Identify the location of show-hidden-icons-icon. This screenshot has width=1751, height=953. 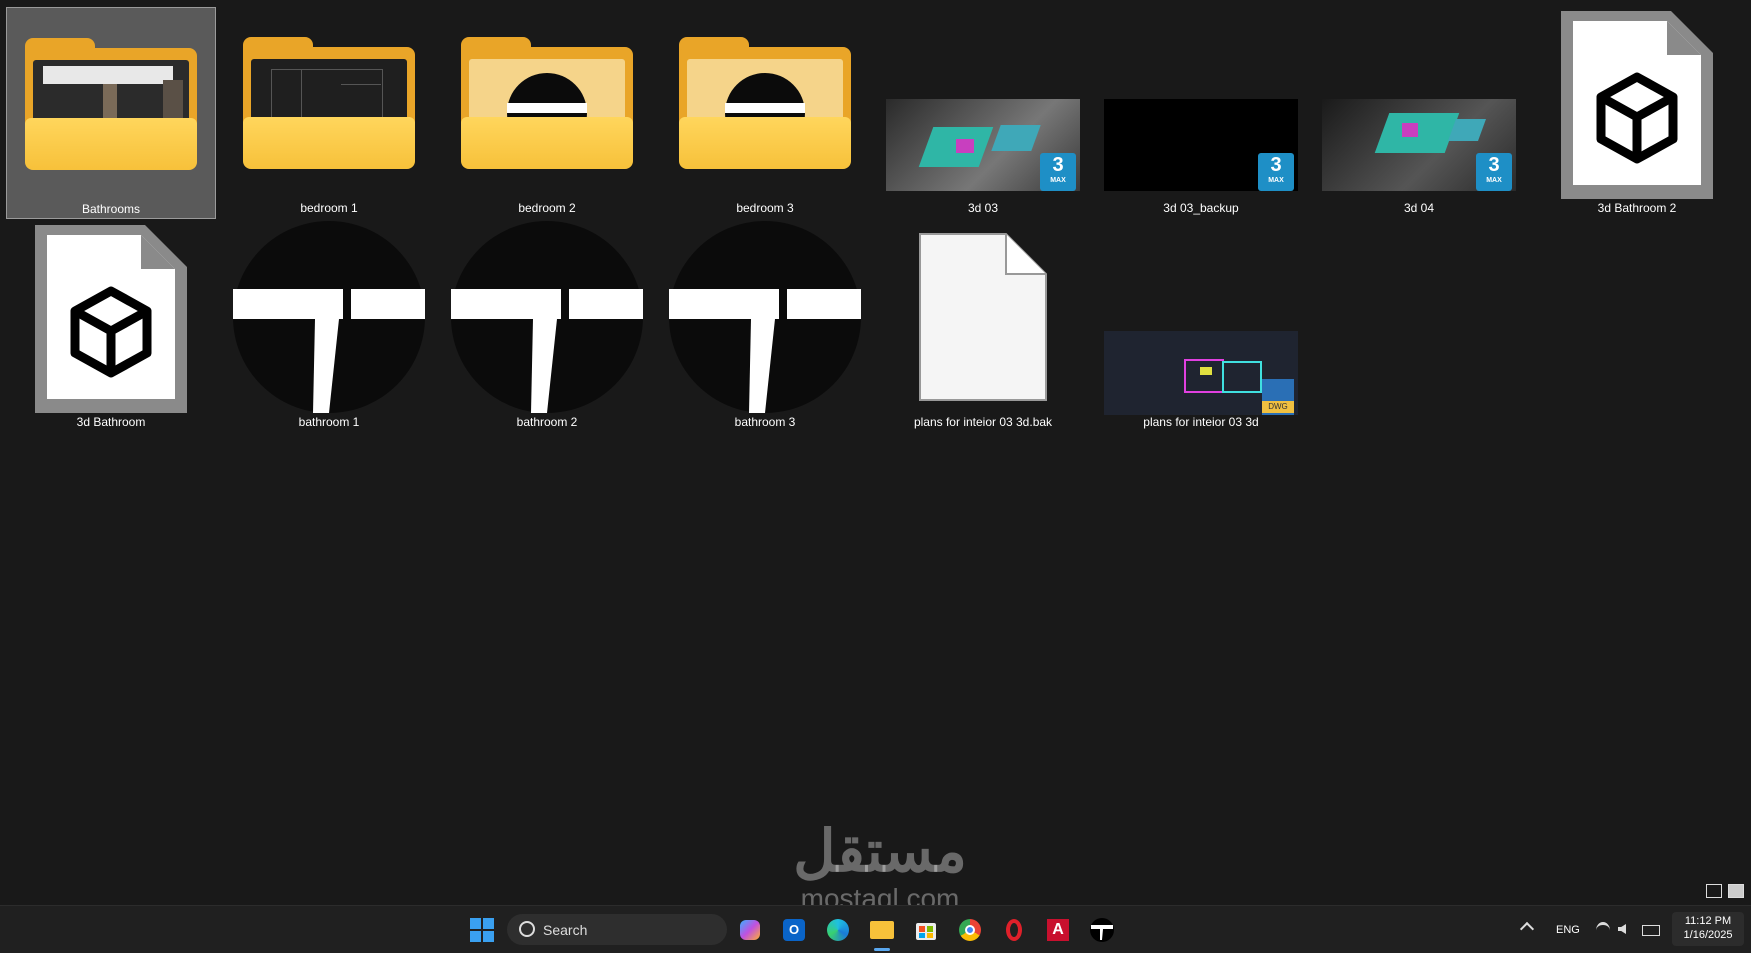
(1527, 929).